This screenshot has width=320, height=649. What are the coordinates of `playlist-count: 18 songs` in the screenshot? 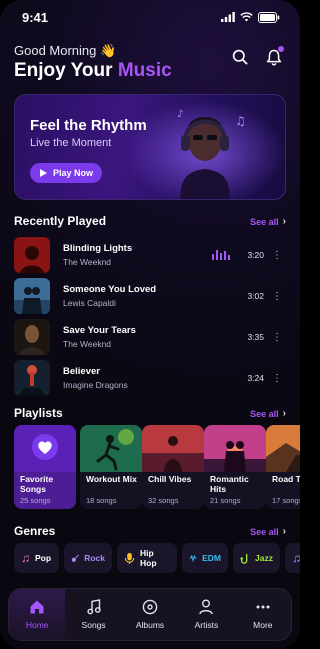 It's located at (101, 500).